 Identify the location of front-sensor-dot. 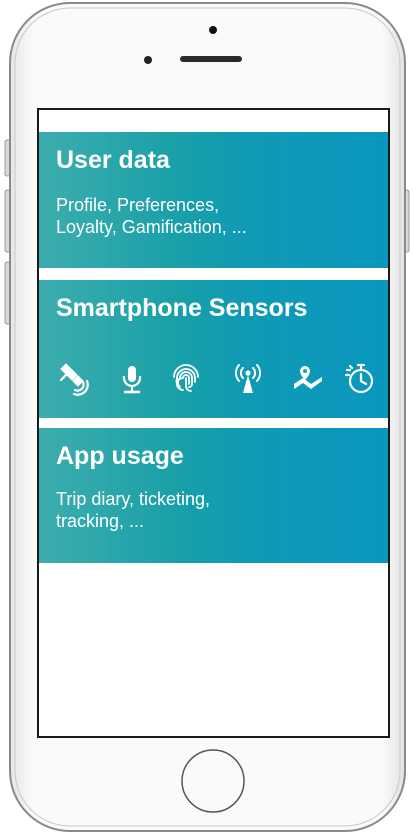
(213, 30).